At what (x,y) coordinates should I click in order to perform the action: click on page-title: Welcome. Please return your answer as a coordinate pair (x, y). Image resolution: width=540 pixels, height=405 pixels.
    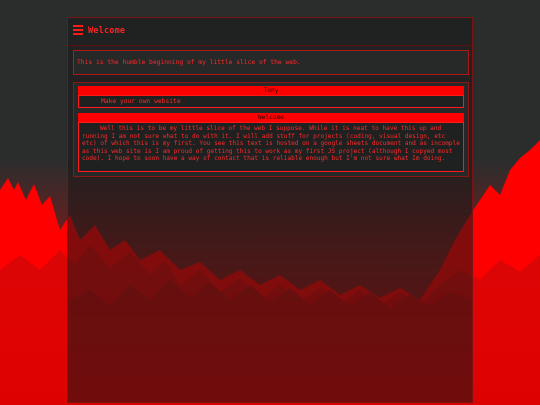
    Looking at the image, I should click on (107, 31).